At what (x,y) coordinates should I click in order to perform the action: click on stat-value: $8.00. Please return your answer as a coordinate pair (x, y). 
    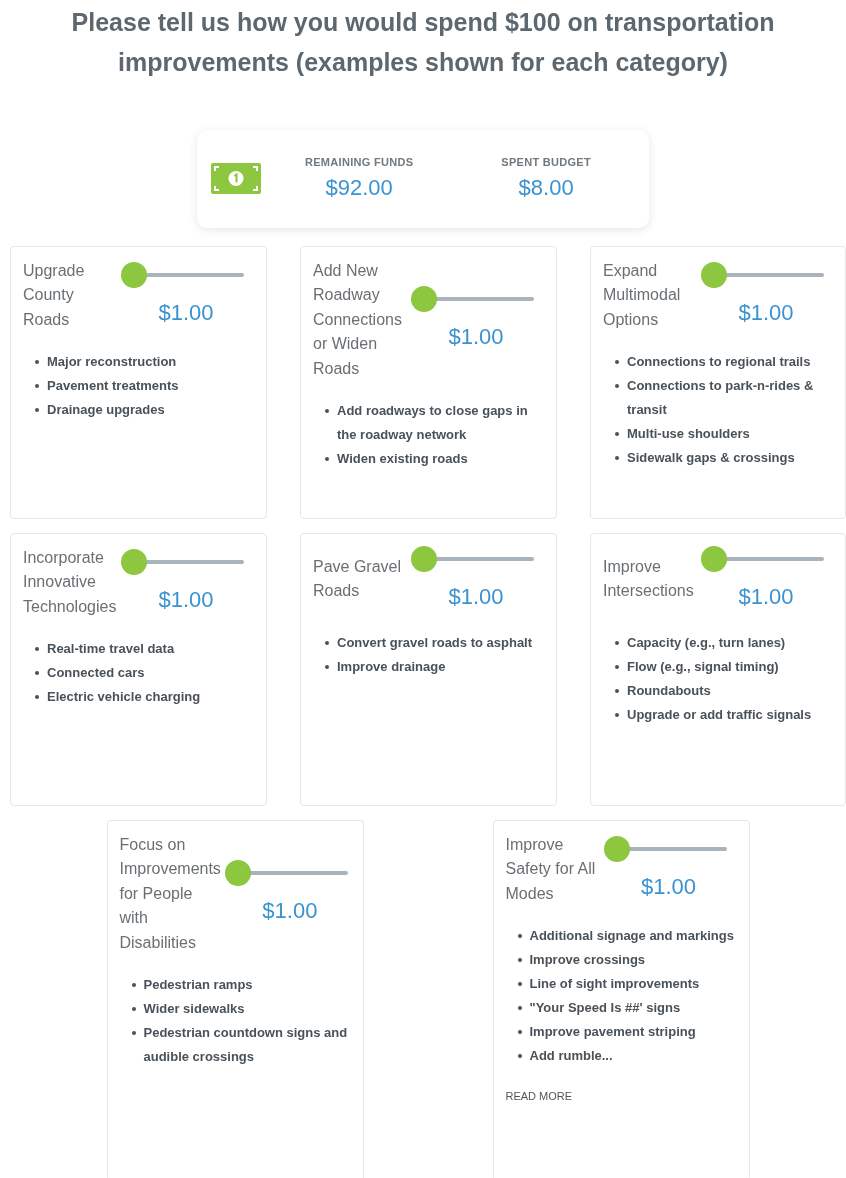
    Looking at the image, I should click on (546, 187).